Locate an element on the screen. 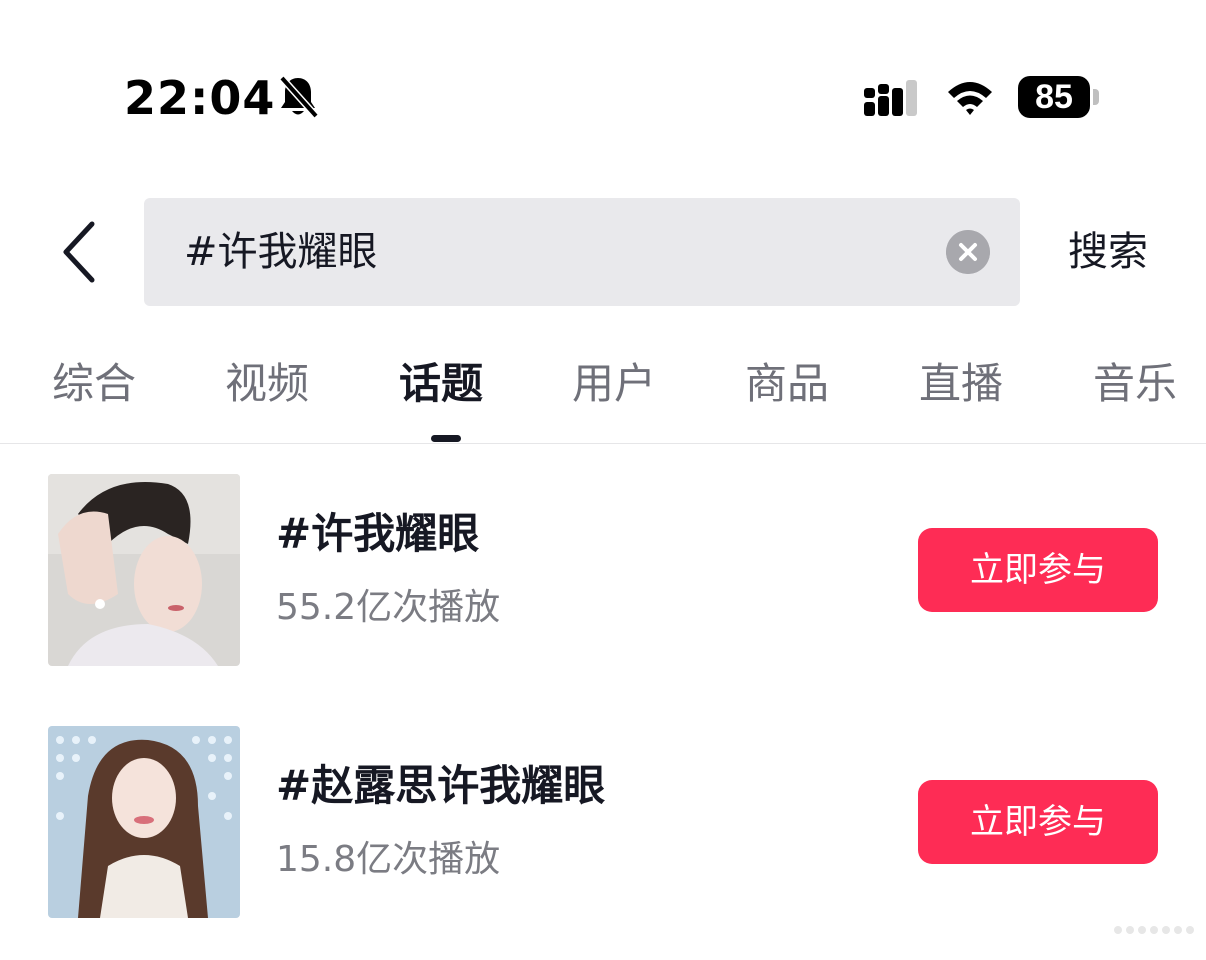 The image size is (1206, 960). category-tabs: 综合 视频 话题 用户 商品 直播 音乐 is located at coordinates (603, 397).